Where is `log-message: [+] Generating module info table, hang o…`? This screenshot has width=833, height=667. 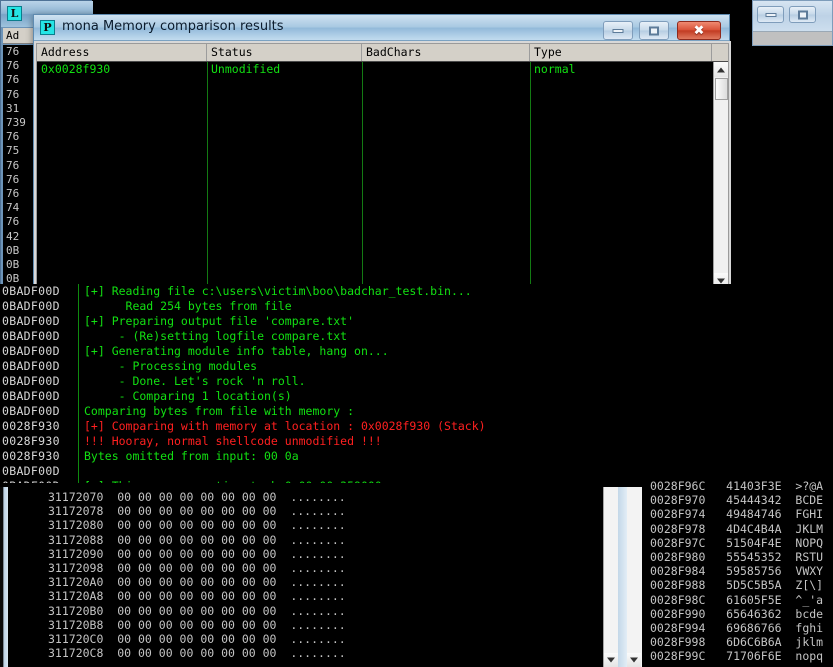 log-message: [+] Generating module info table, hang o… is located at coordinates (236, 351).